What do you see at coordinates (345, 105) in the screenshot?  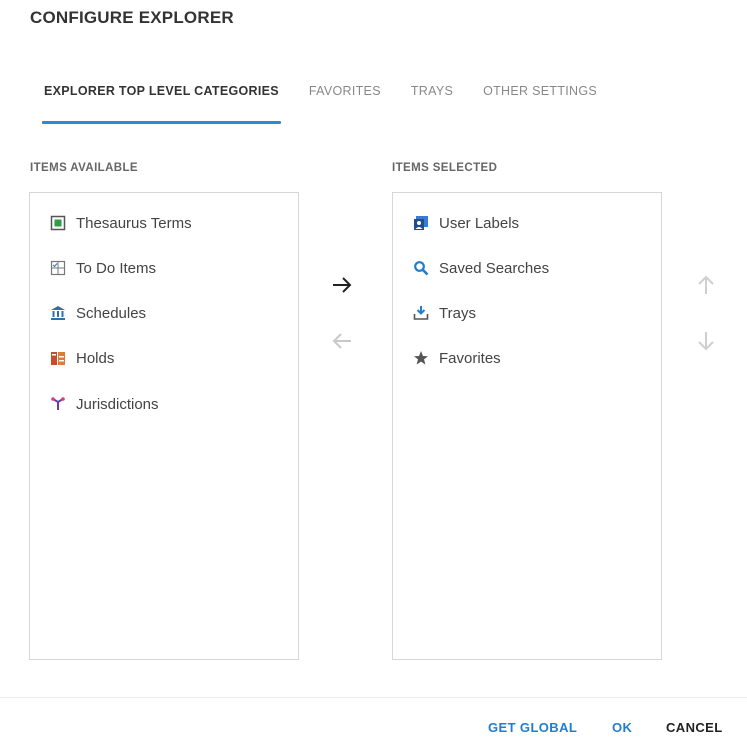 I see `tab-favorites: FAVORITES` at bounding box center [345, 105].